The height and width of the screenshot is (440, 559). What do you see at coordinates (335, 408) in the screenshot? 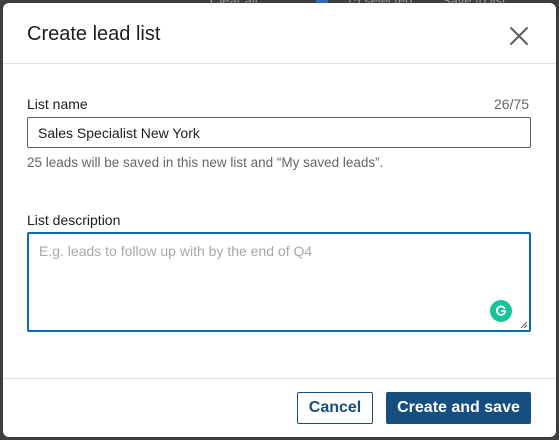
I see `cancel-button: Cancel` at bounding box center [335, 408].